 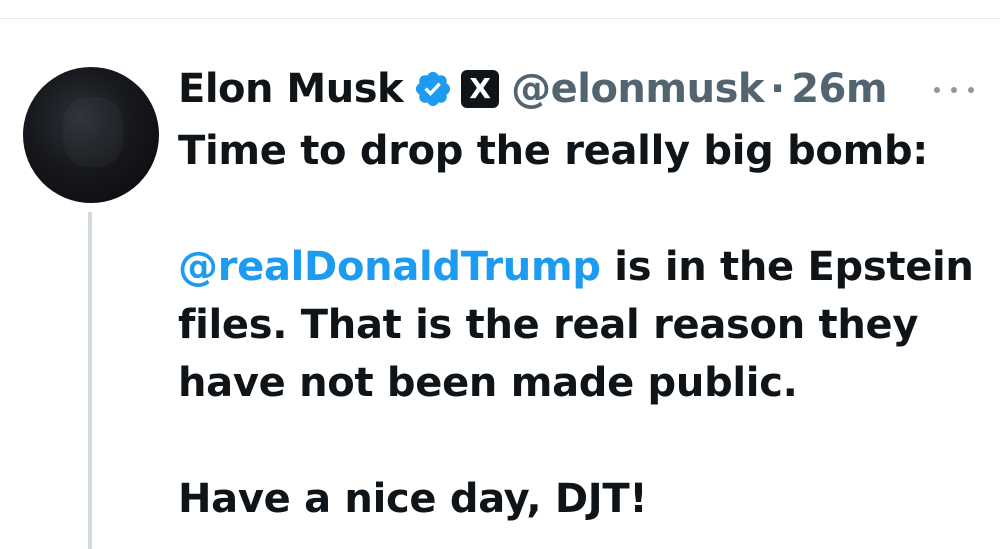 What do you see at coordinates (433, 89) in the screenshot?
I see `verified-badge-icon` at bounding box center [433, 89].